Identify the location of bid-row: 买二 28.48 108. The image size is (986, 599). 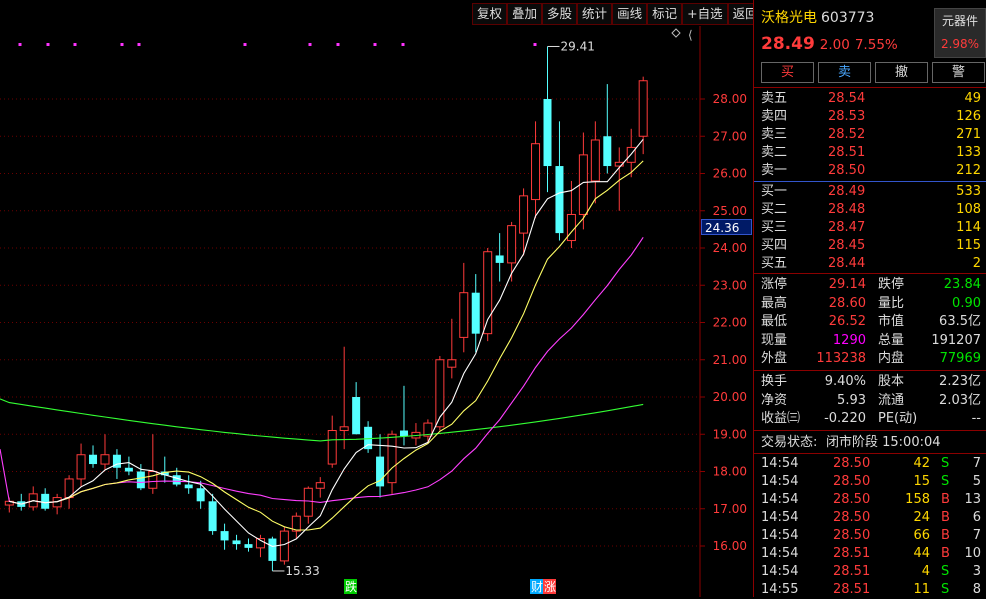
(870, 210).